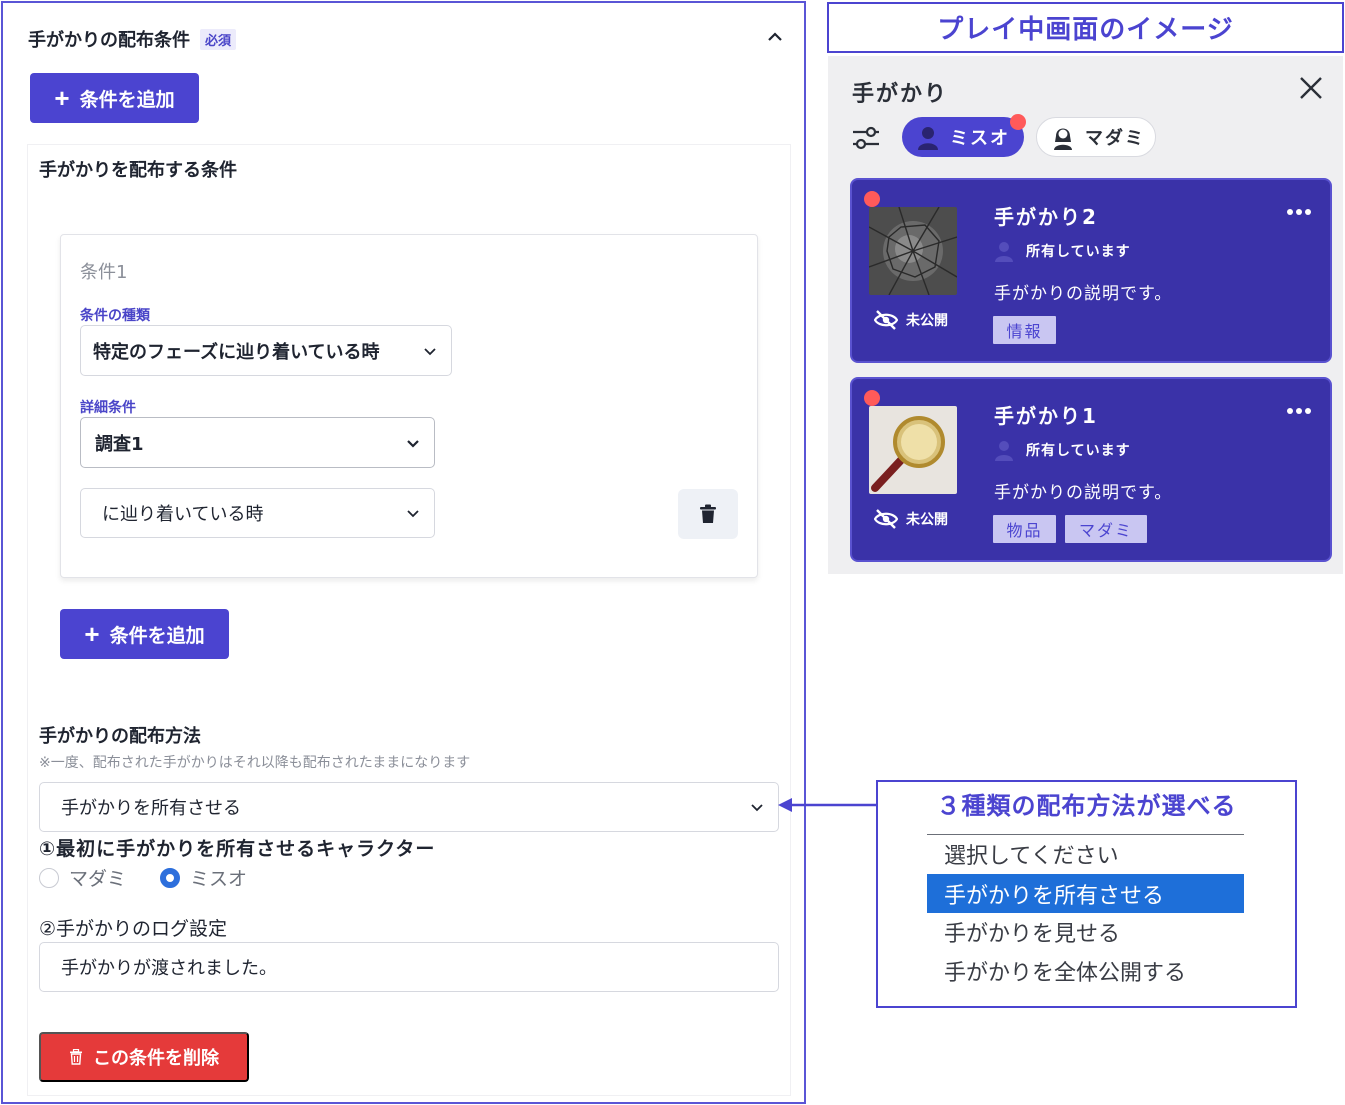 The height and width of the screenshot is (1105, 1345). What do you see at coordinates (120, 736) in the screenshot?
I see `method-heading: 手がかりの配布方法` at bounding box center [120, 736].